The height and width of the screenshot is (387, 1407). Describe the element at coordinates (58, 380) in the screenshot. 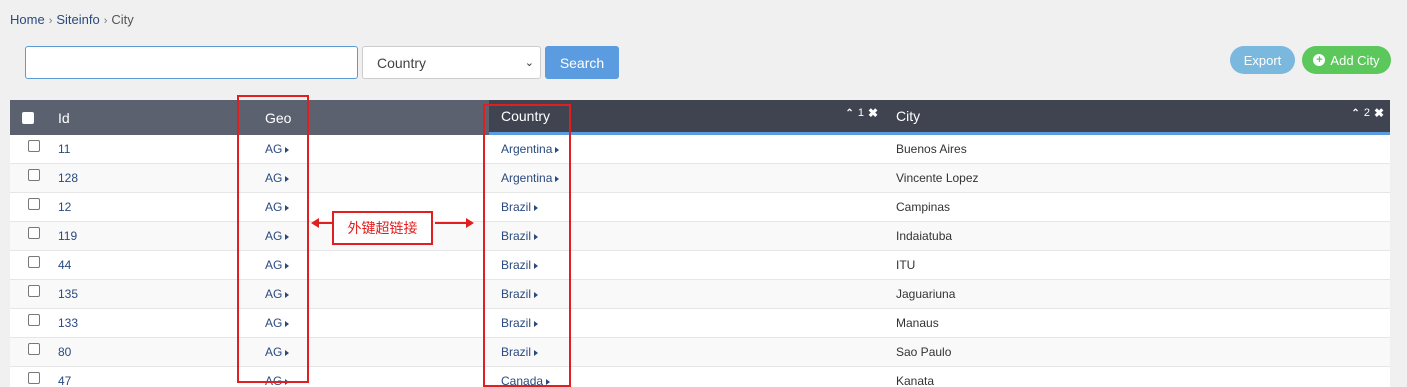

I see `id-link: 47` at that location.